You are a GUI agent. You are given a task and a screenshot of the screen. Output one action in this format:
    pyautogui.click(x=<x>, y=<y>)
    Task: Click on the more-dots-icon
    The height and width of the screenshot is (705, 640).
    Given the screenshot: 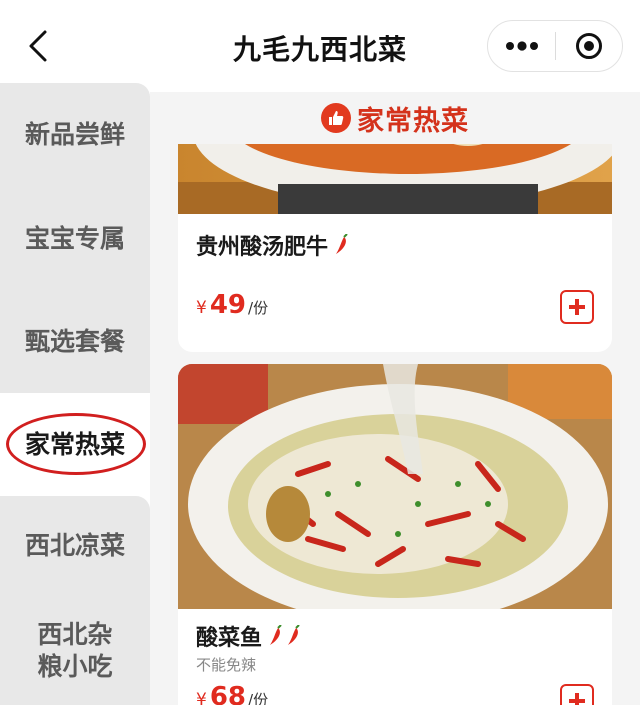 What is the action you would take?
    pyautogui.click(x=521, y=46)
    